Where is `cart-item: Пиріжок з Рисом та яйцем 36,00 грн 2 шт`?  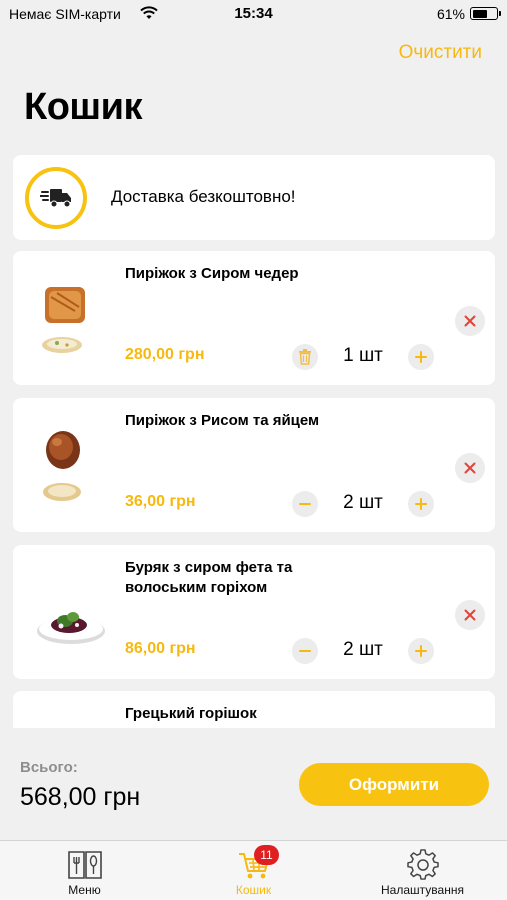 cart-item: Пиріжок з Рисом та яйцем 36,00 грн 2 шт is located at coordinates (254, 465).